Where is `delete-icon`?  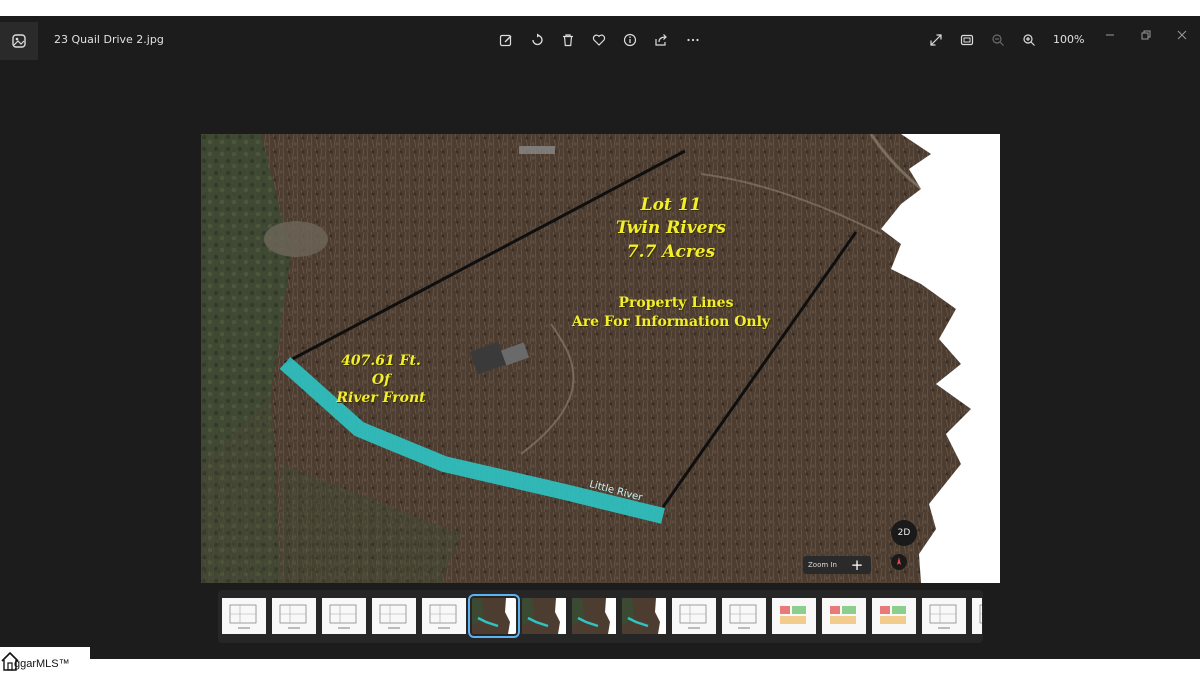 delete-icon is located at coordinates (568, 40).